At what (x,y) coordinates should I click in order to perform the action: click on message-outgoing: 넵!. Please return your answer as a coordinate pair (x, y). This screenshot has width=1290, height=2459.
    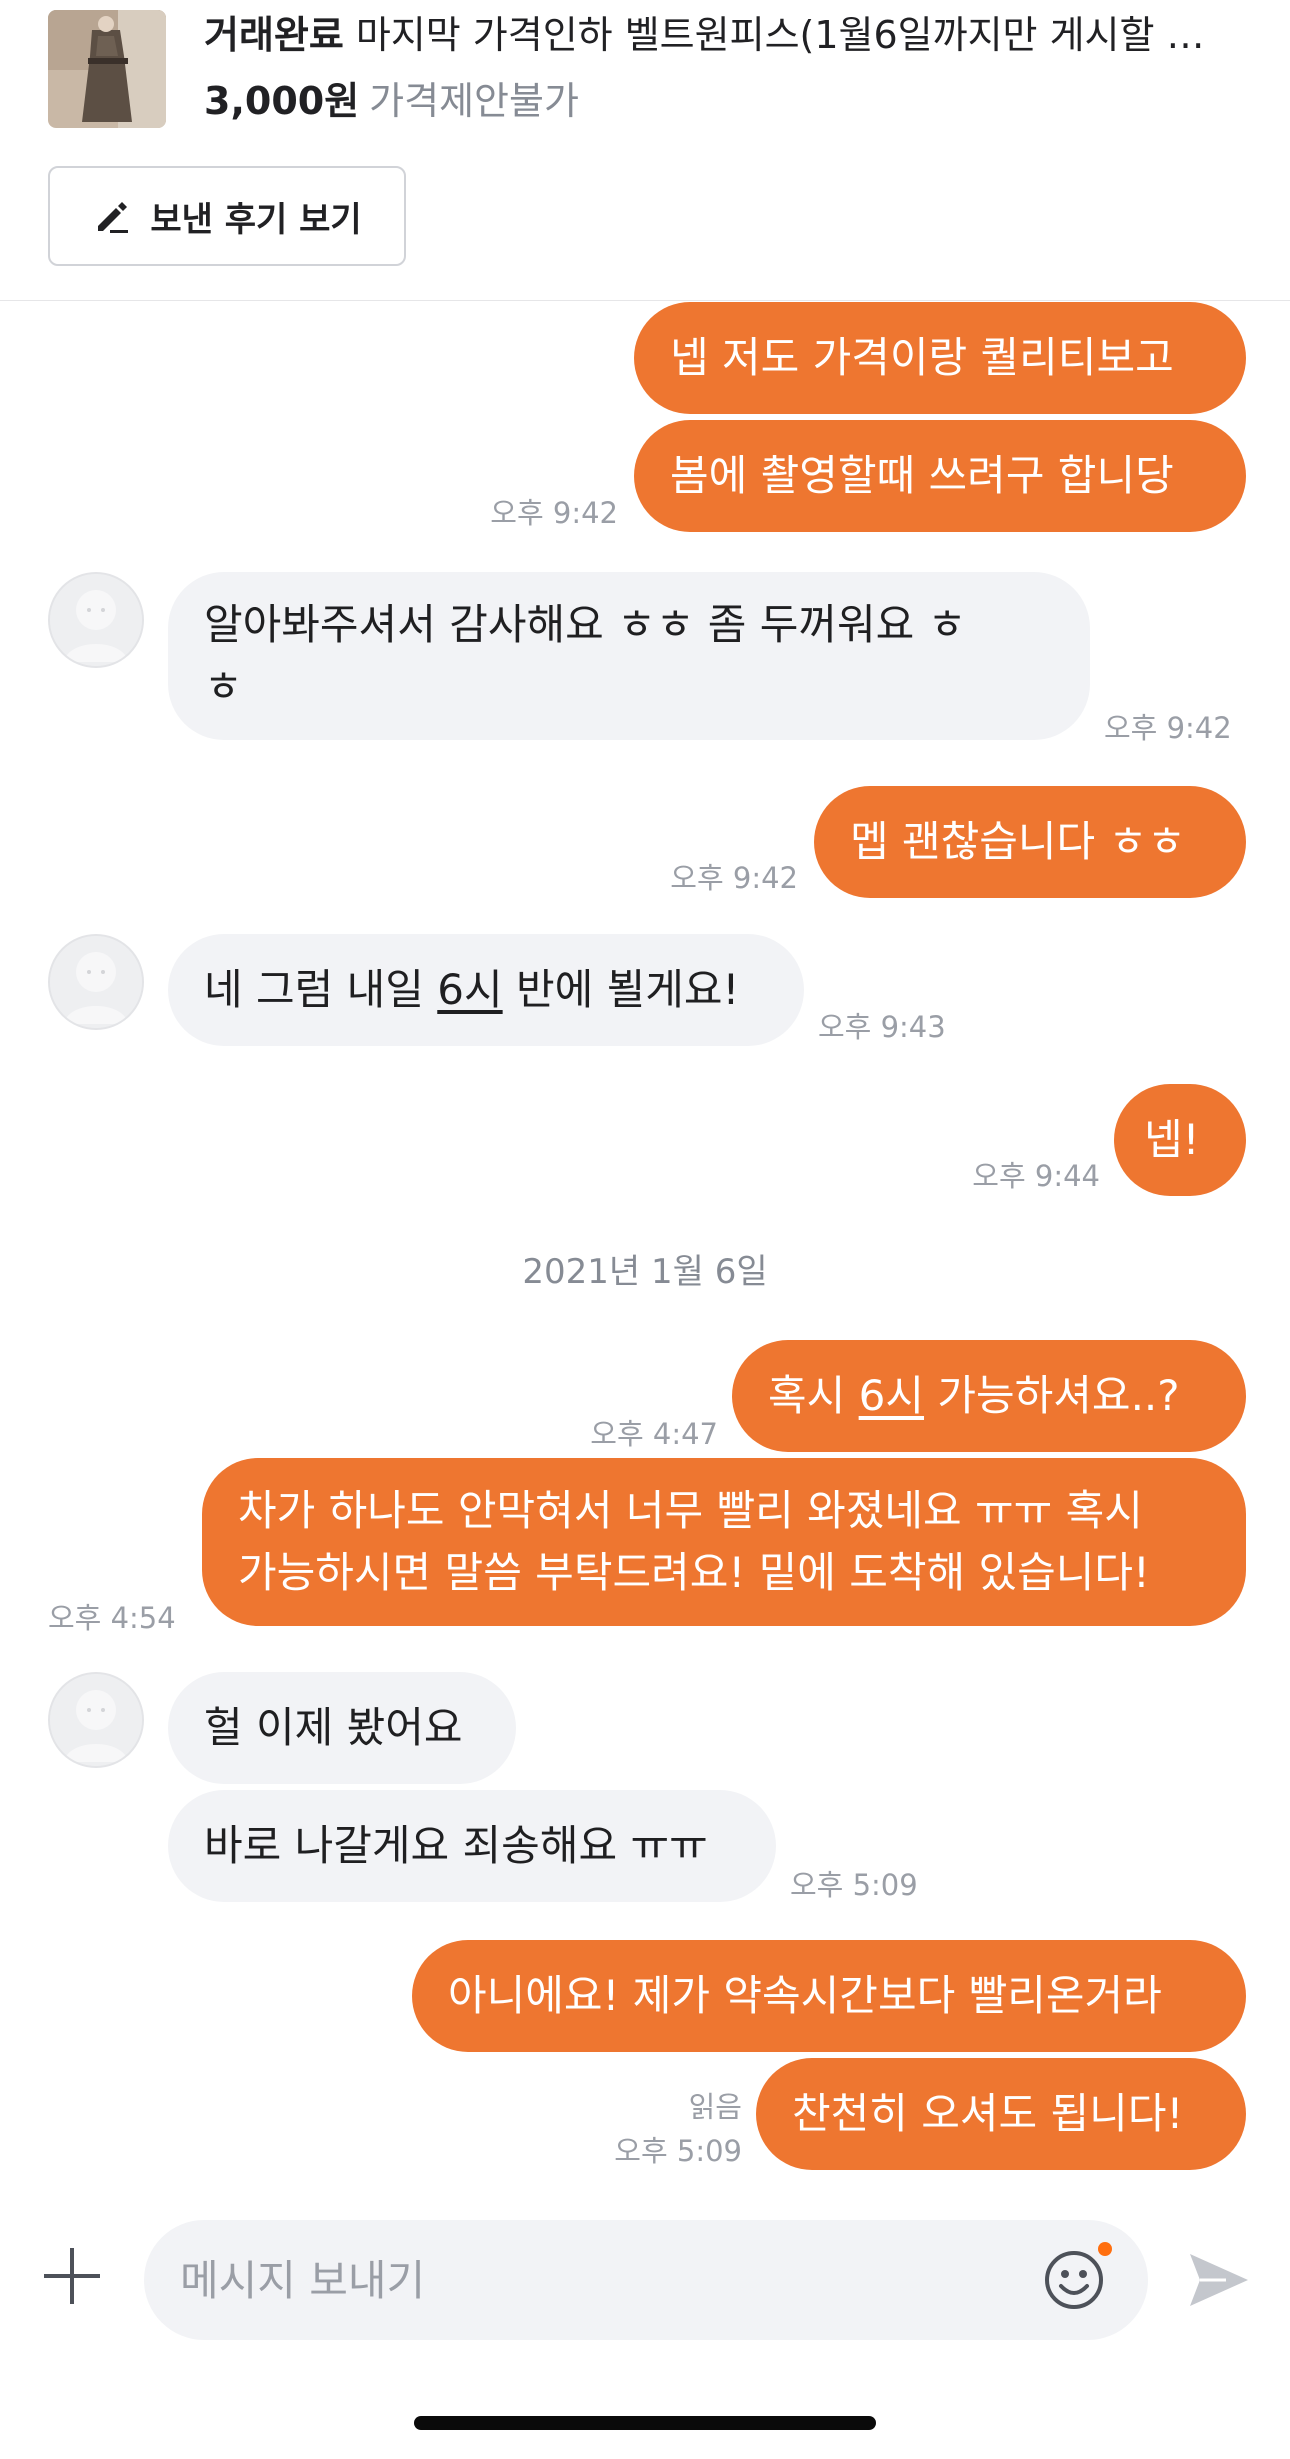
    Looking at the image, I should click on (1180, 1140).